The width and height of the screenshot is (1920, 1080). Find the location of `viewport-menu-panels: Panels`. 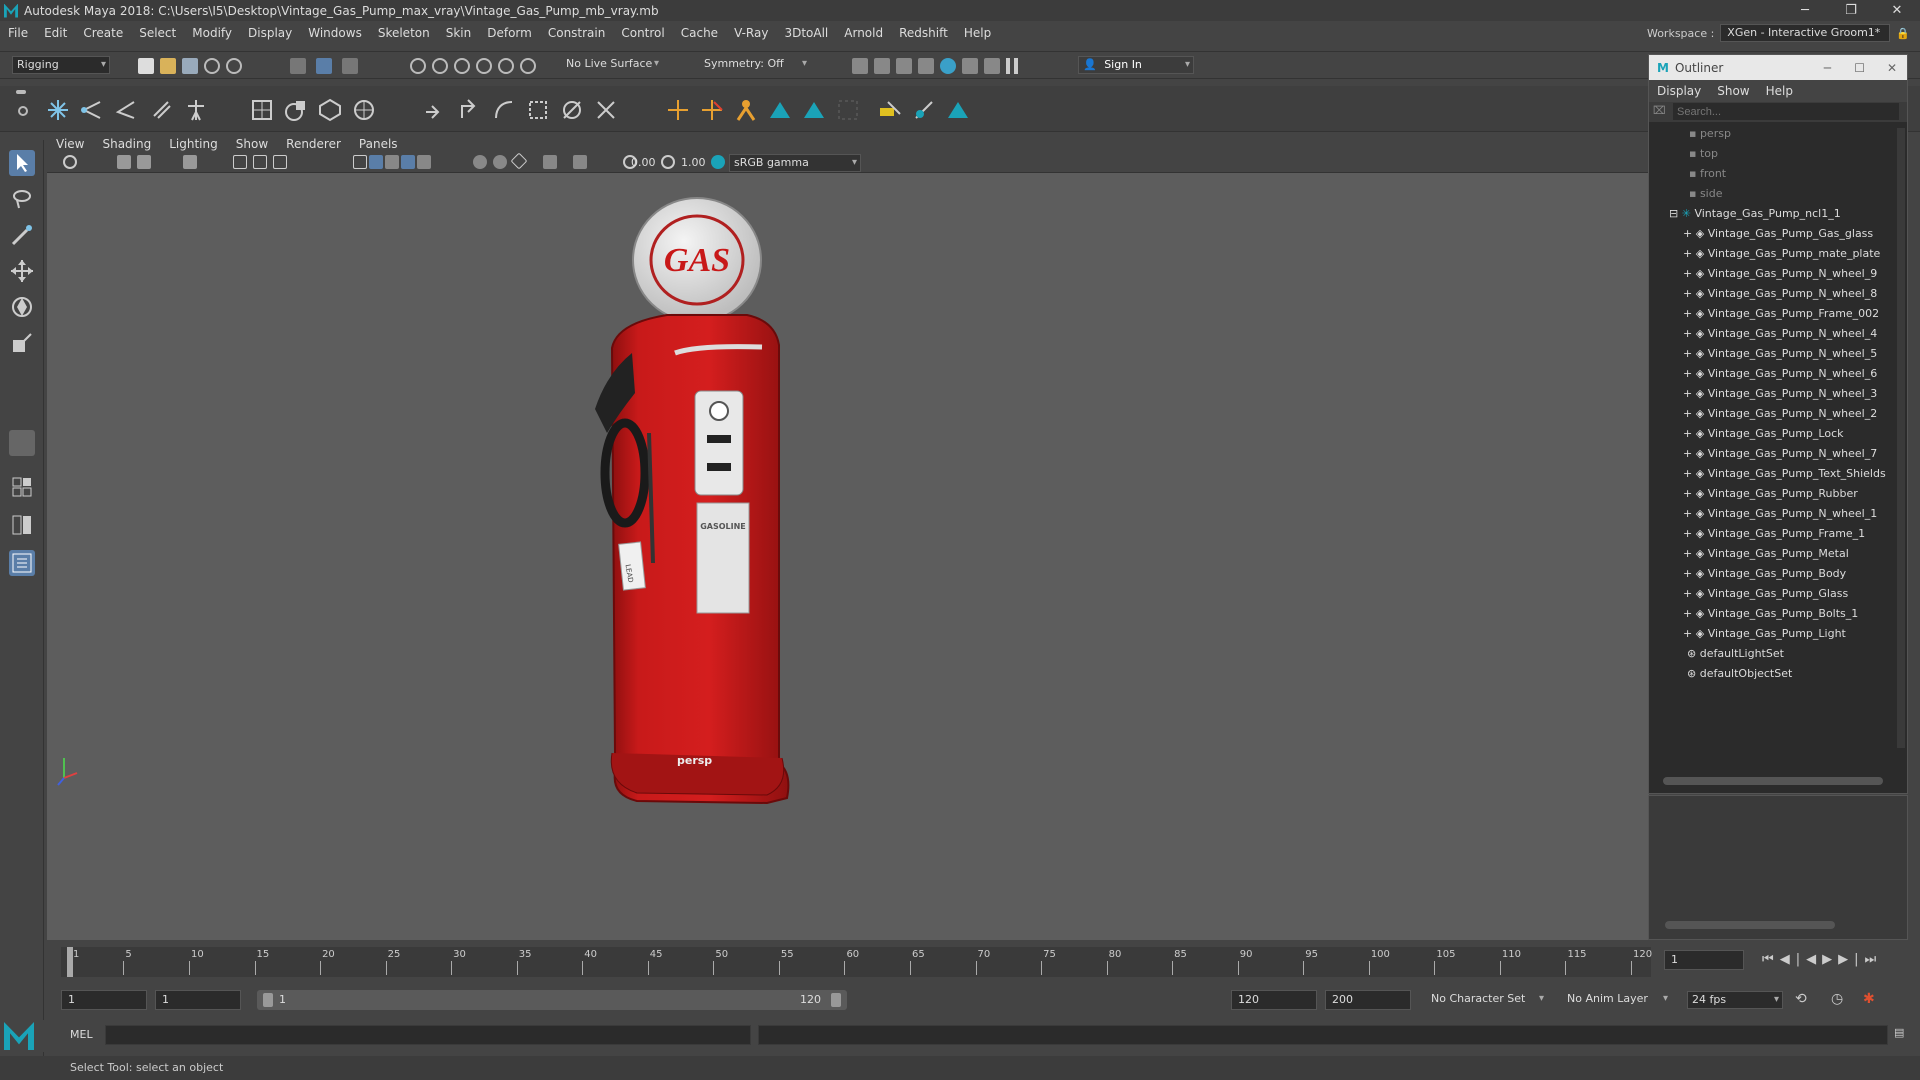

viewport-menu-panels: Panels is located at coordinates (378, 144).